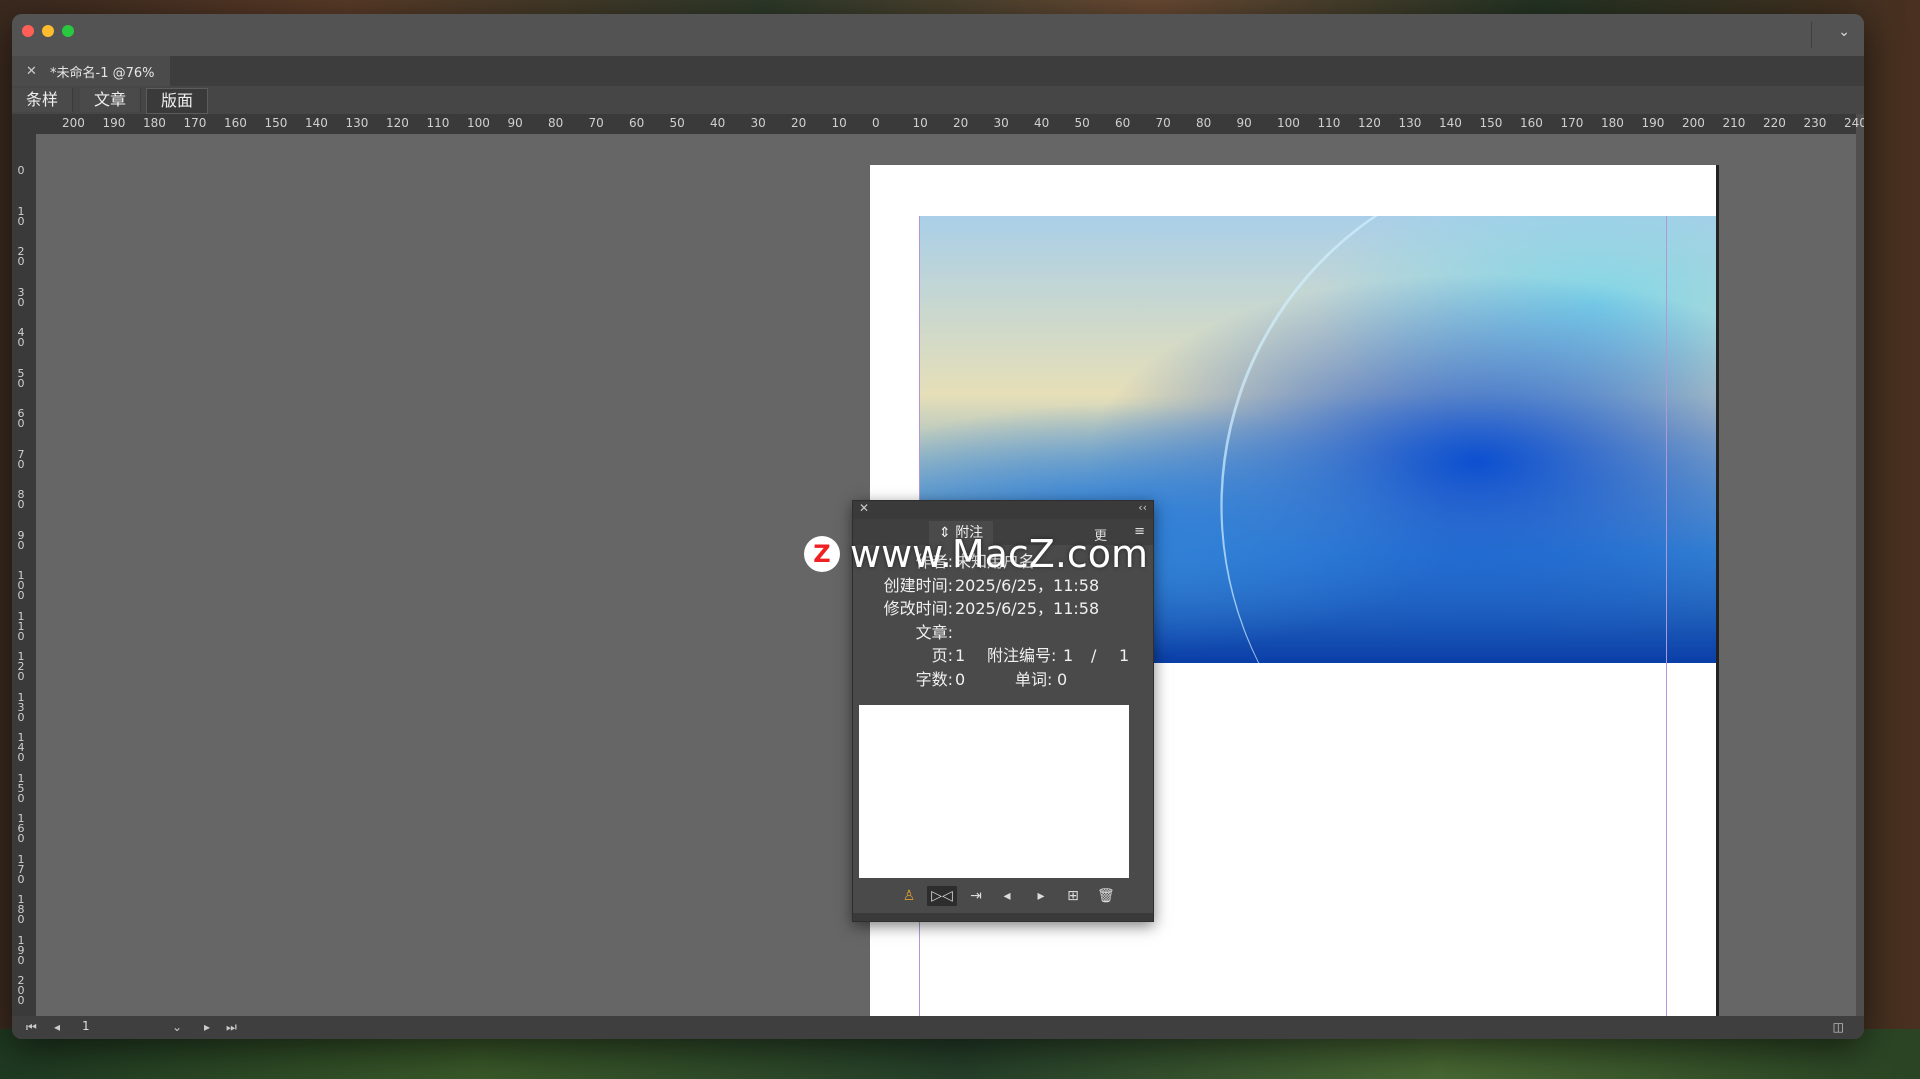  What do you see at coordinates (934, 632) in the screenshot?
I see `story-label: 文章:` at bounding box center [934, 632].